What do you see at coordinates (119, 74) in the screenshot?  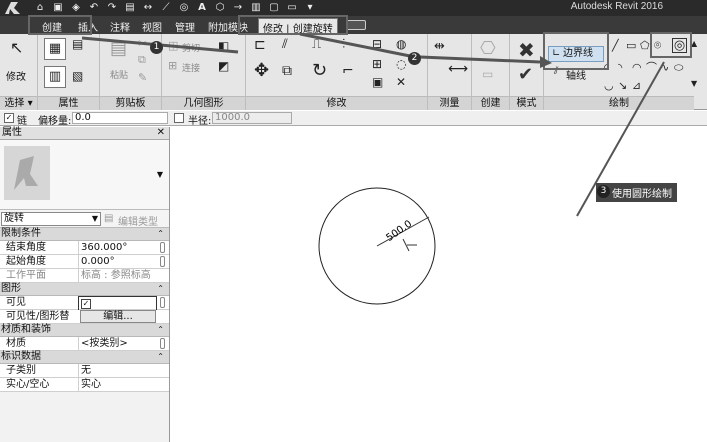 I see `paste-label: 粘贴` at bounding box center [119, 74].